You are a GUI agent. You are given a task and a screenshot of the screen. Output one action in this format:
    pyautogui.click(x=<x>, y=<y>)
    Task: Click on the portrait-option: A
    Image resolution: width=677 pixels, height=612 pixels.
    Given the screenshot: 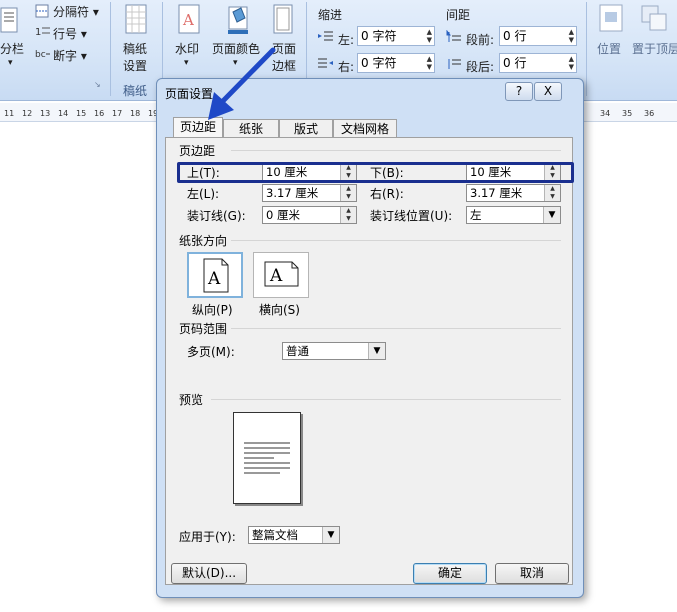 What is the action you would take?
    pyautogui.click(x=215, y=275)
    